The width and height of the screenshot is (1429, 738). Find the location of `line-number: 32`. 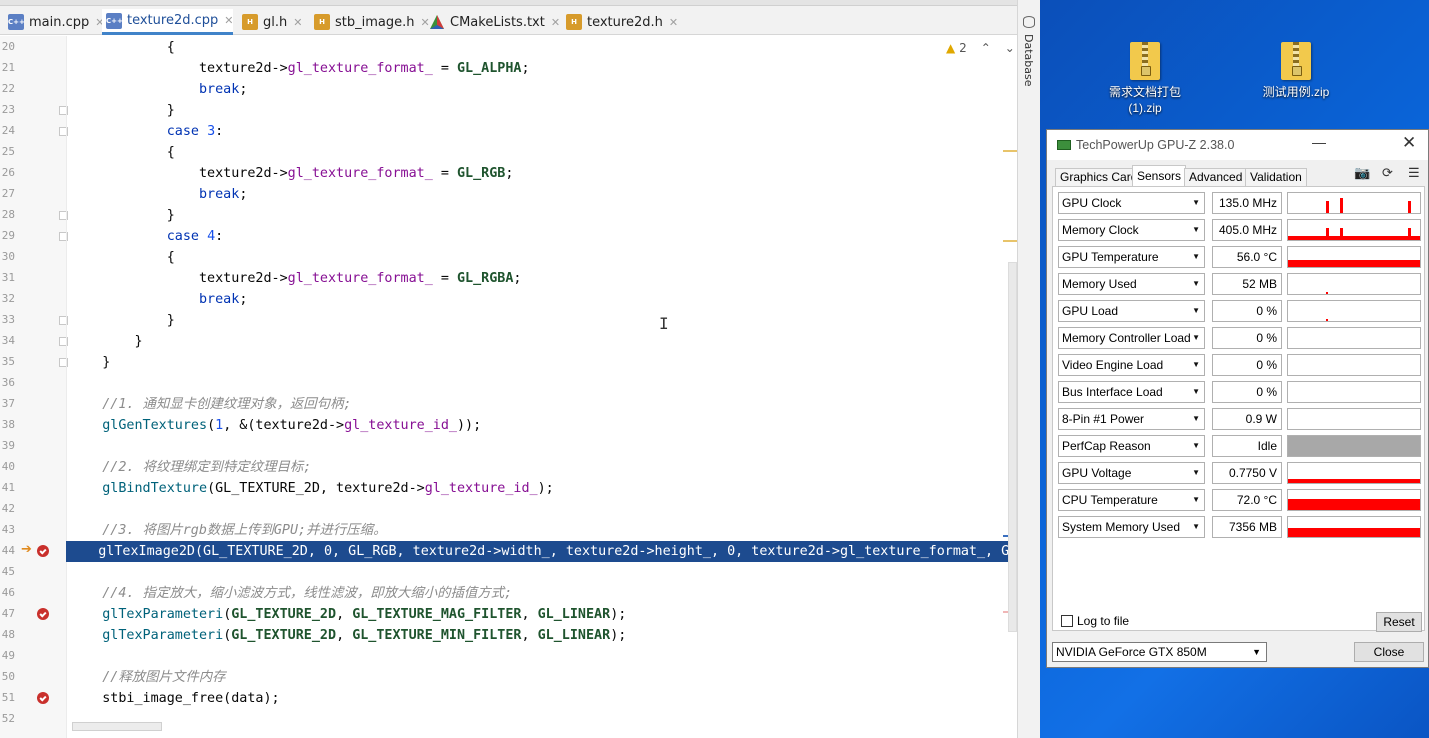

line-number: 32 is located at coordinates (7, 298).